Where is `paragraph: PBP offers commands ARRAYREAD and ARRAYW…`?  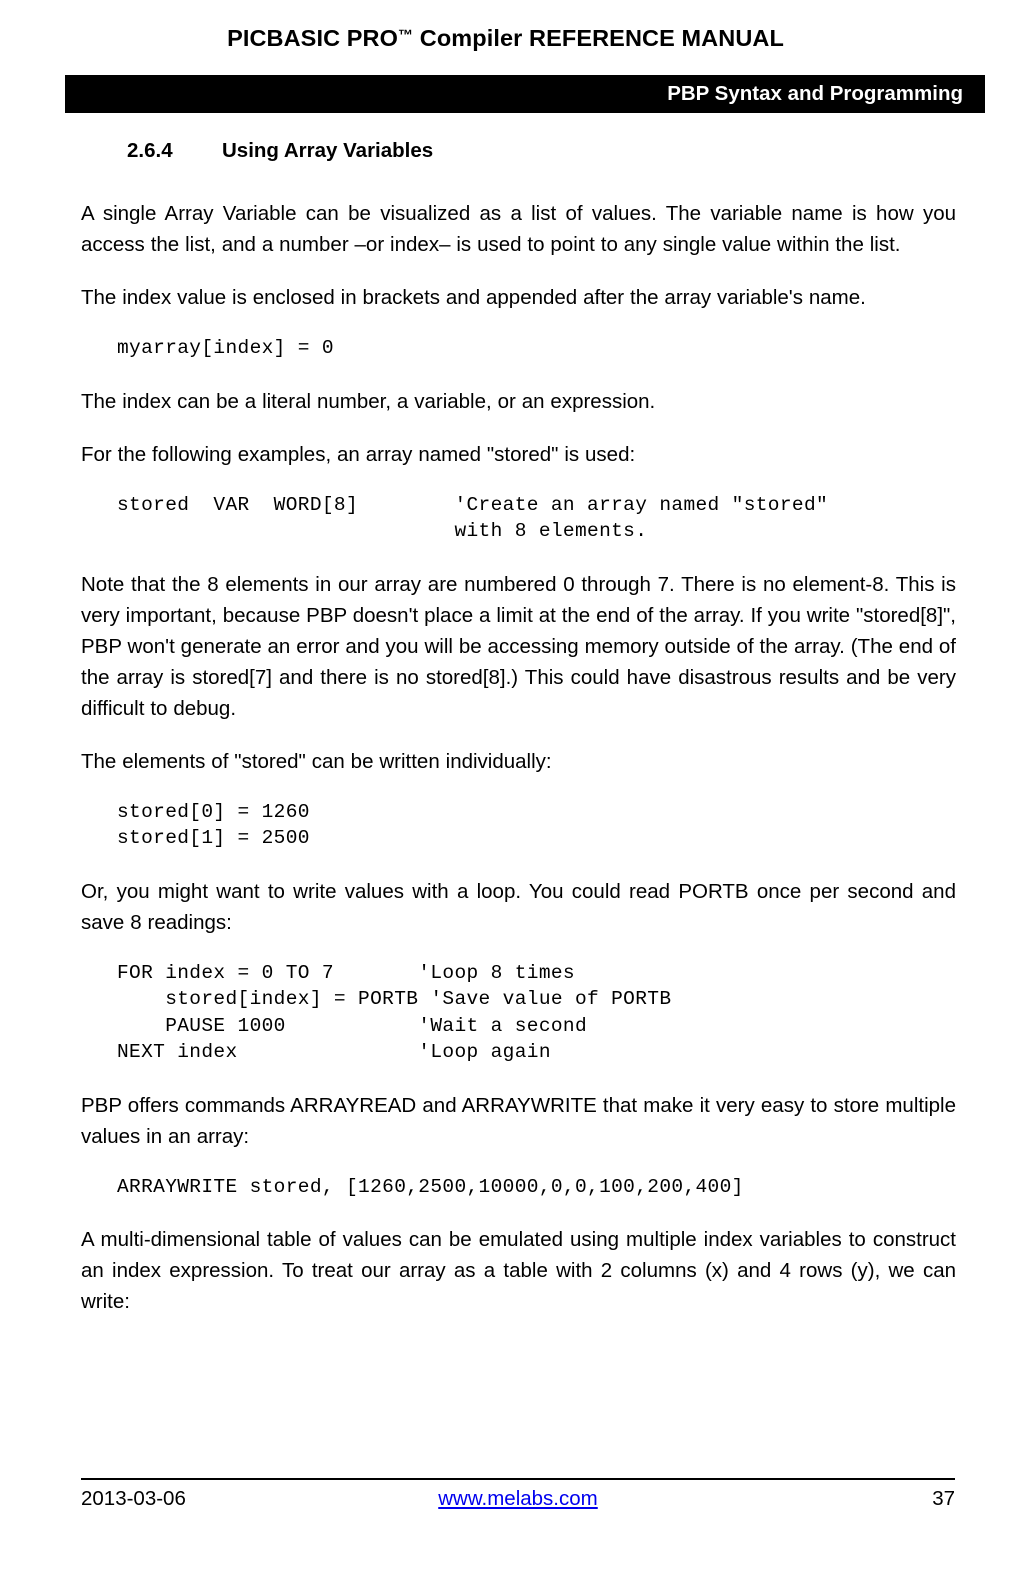
paragraph: PBP offers commands ARRAYREAD and ARRAYW… is located at coordinates (518, 1120).